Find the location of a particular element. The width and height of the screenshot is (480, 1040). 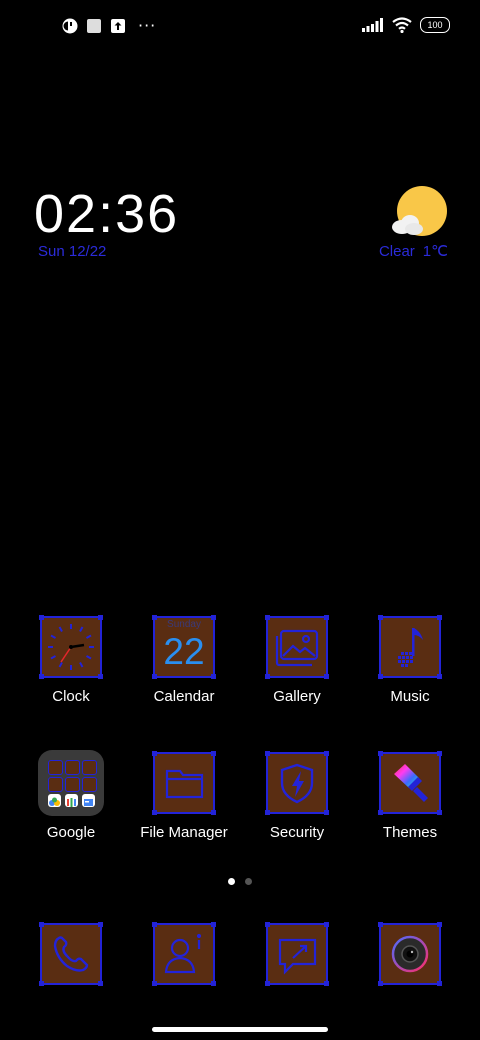

messages-icon is located at coordinates (296, 954).